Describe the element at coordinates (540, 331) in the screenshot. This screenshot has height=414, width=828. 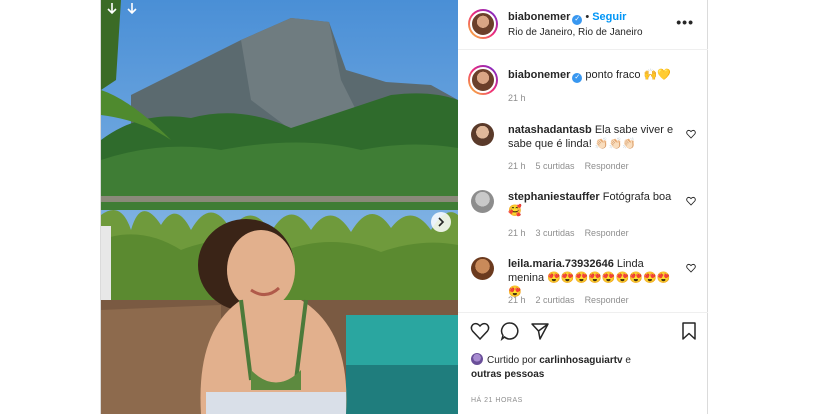
I see `share-icon` at that location.